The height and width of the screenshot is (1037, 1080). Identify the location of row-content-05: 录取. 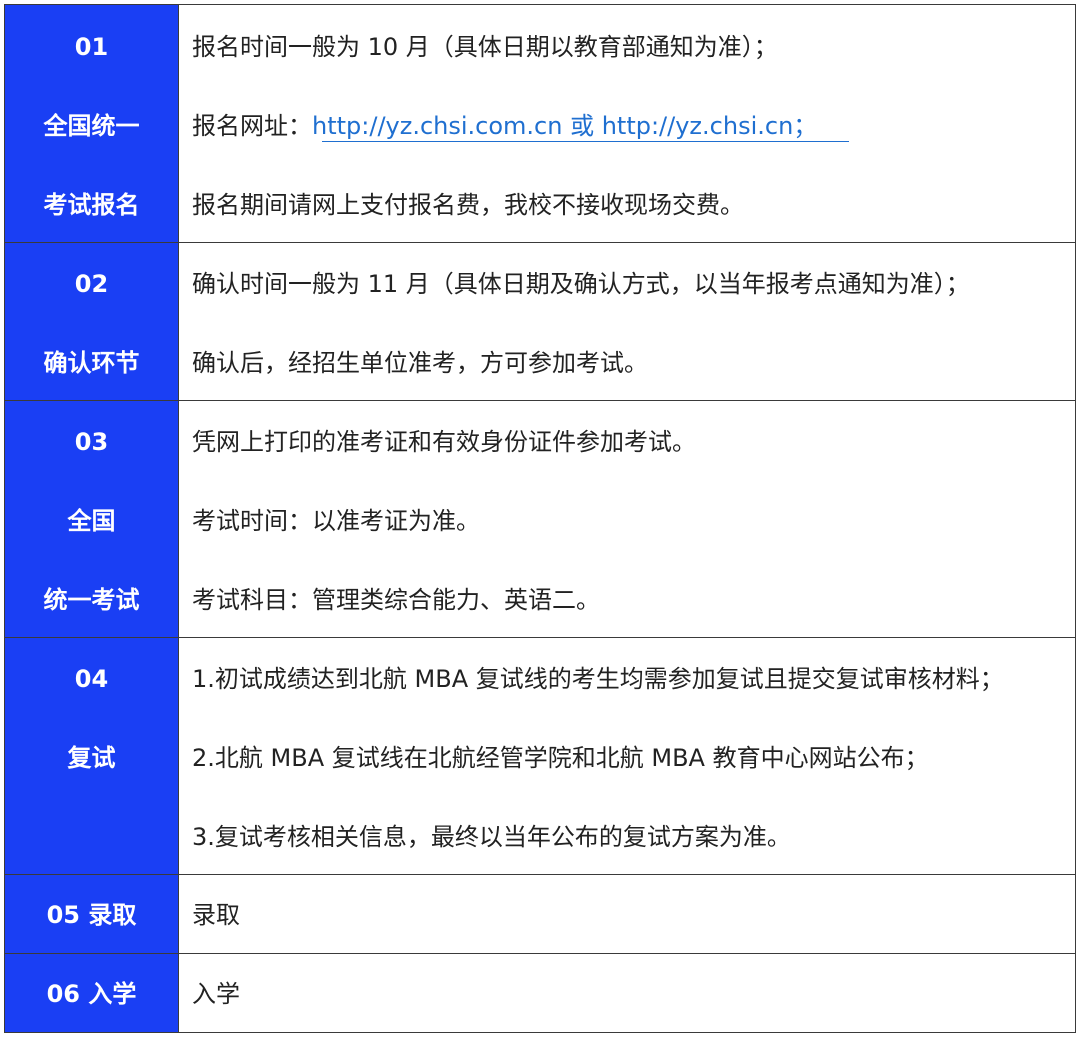
(627, 914).